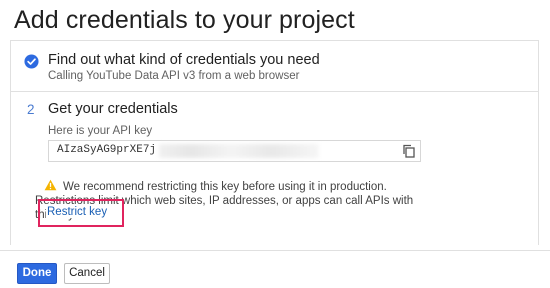 The width and height of the screenshot is (550, 288). Describe the element at coordinates (77, 212) in the screenshot. I see `restrict-key-link: Restrict key` at that location.